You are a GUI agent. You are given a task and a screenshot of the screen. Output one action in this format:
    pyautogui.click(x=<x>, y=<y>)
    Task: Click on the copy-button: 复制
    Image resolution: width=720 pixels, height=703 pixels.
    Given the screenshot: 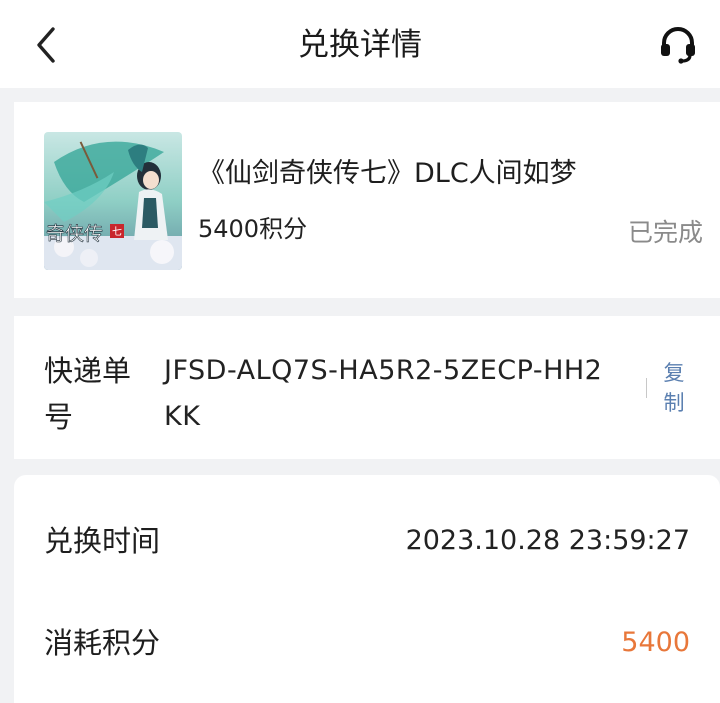 What is the action you would take?
    pyautogui.click(x=674, y=388)
    